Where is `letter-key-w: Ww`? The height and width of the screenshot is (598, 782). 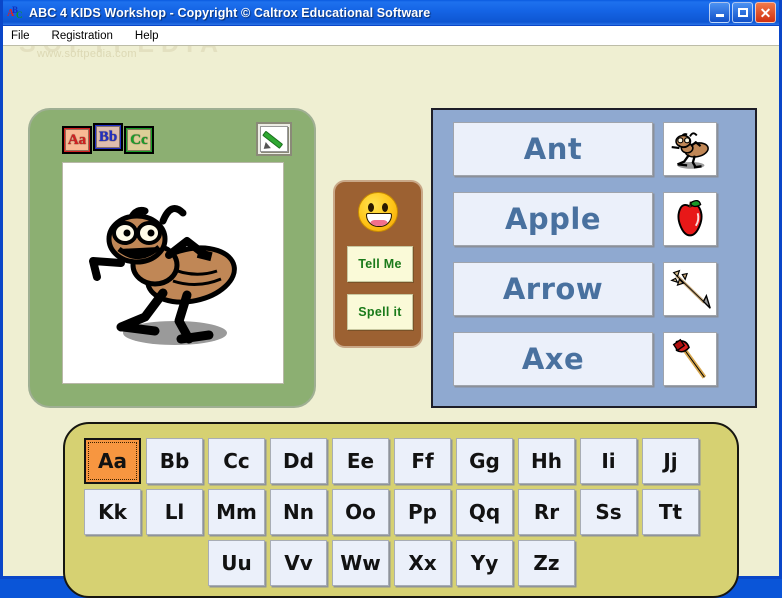
letter-key-w: Ww is located at coordinates (360, 563).